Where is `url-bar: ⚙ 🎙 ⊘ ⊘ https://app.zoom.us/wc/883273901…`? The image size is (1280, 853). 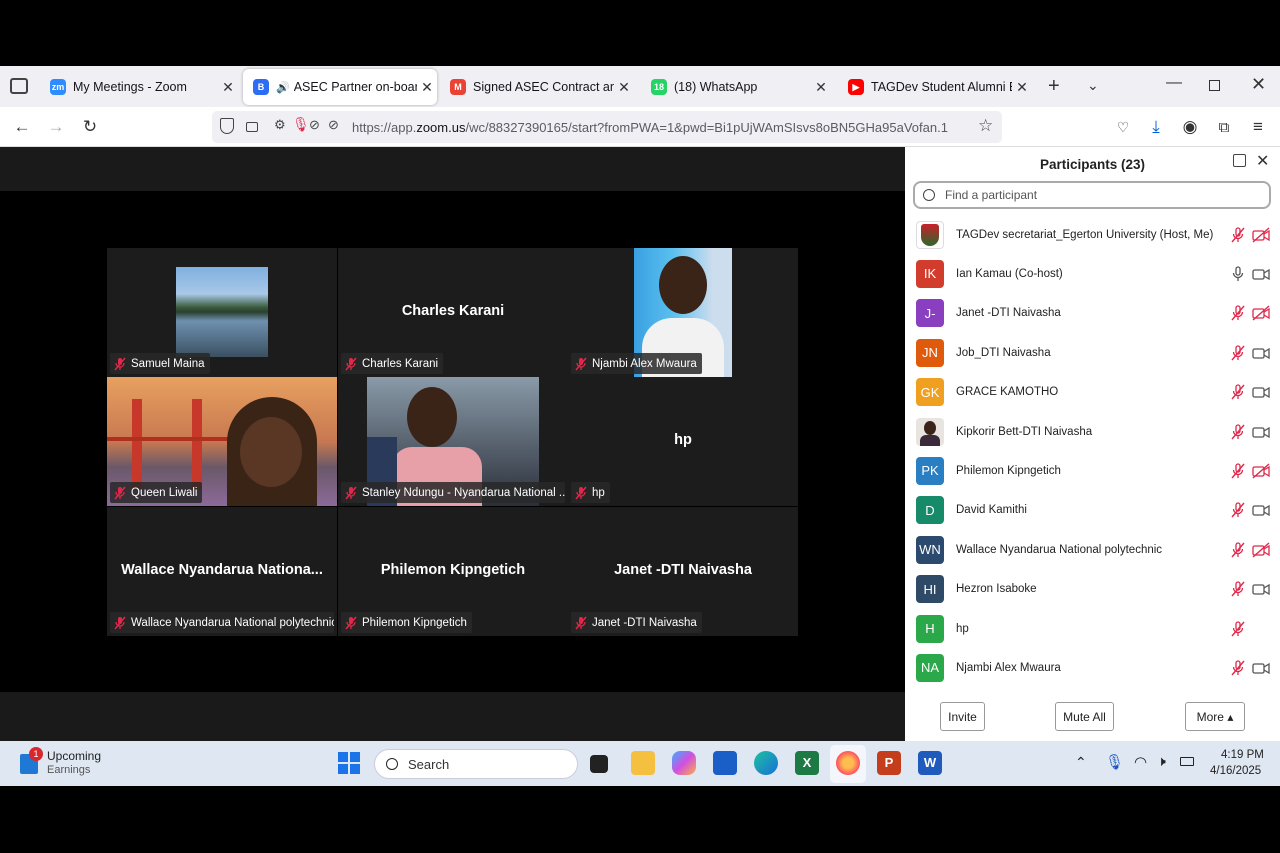 url-bar: ⚙ 🎙 ⊘ ⊘ https://app.zoom.us/wc/883273901… is located at coordinates (607, 127).